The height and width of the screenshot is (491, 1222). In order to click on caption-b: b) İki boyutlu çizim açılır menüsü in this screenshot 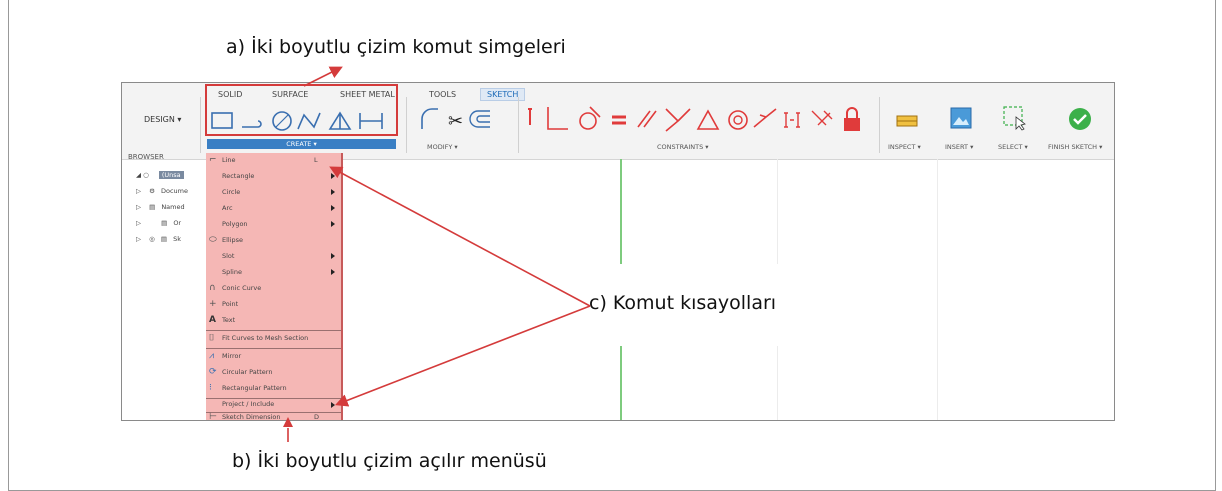, I will do `click(389, 461)`.